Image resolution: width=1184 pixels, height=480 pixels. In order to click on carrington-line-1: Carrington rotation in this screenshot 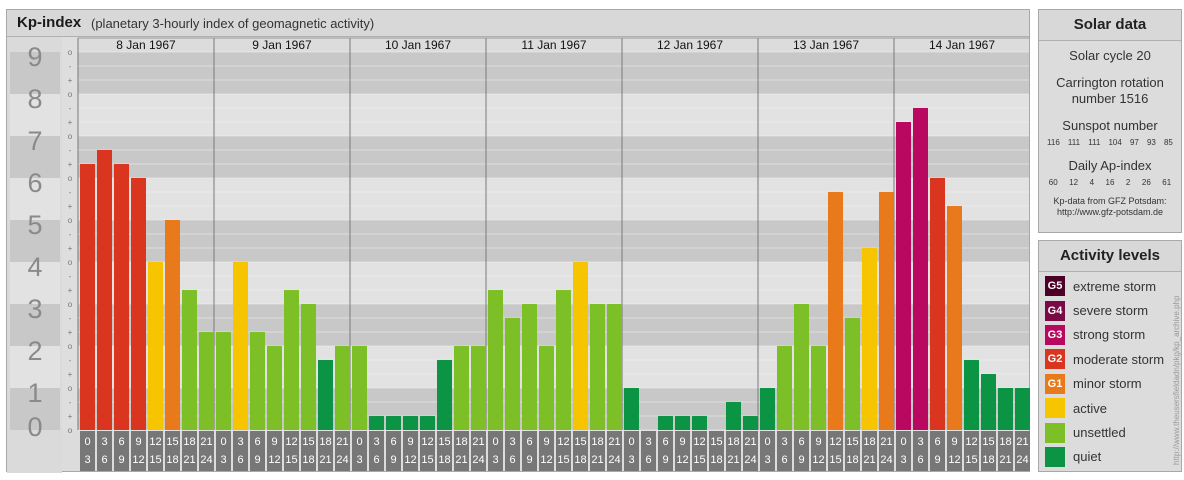, I will do `click(1110, 82)`.